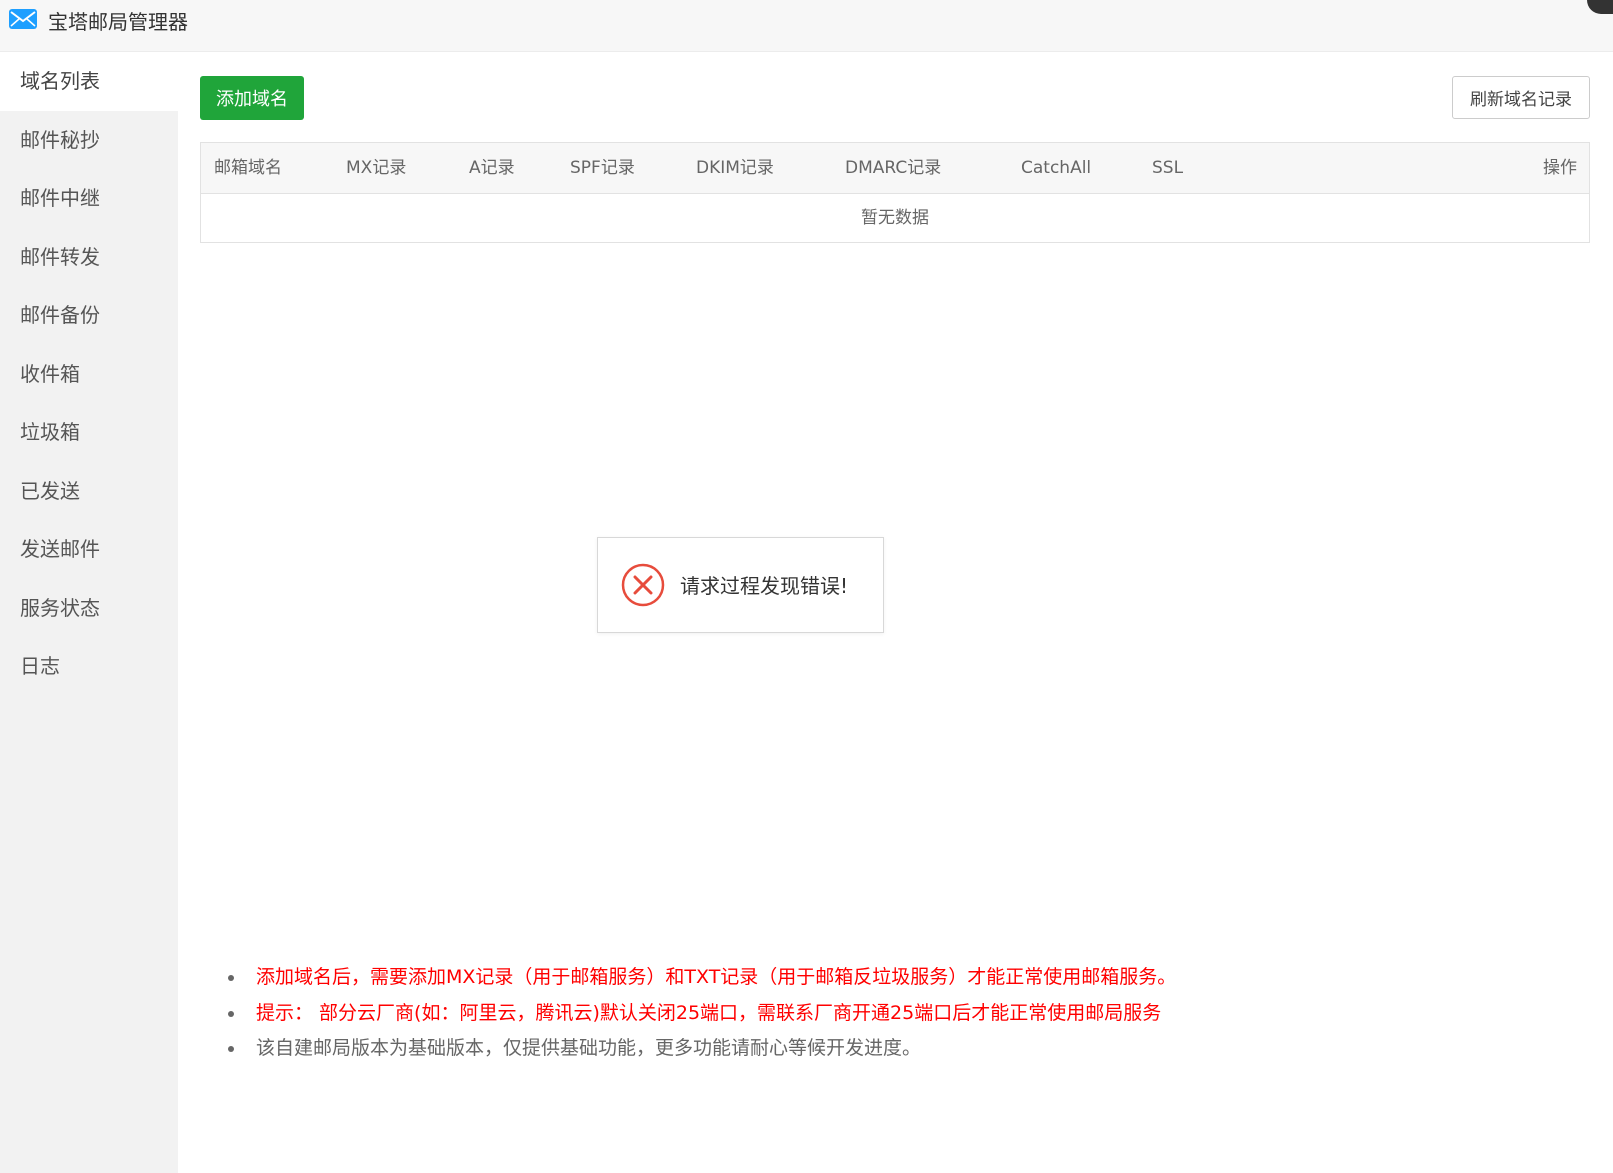  Describe the element at coordinates (89, 140) in the screenshot. I see `sidebar-item-mail-bcc: 邮件秘抄` at that location.